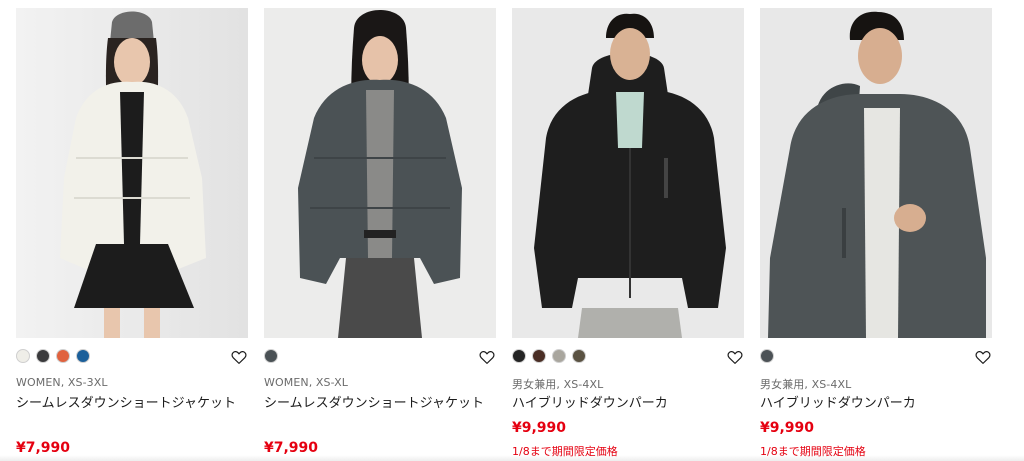  Describe the element at coordinates (512, 458) in the screenshot. I see `bottom-fade` at that location.